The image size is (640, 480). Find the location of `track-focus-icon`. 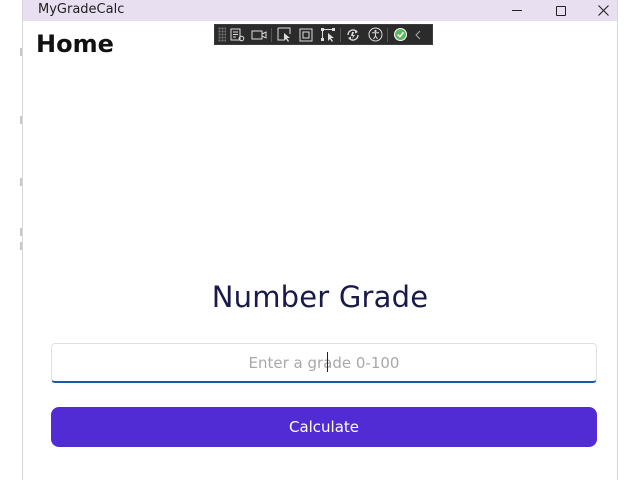

track-focus-icon is located at coordinates (328, 34).